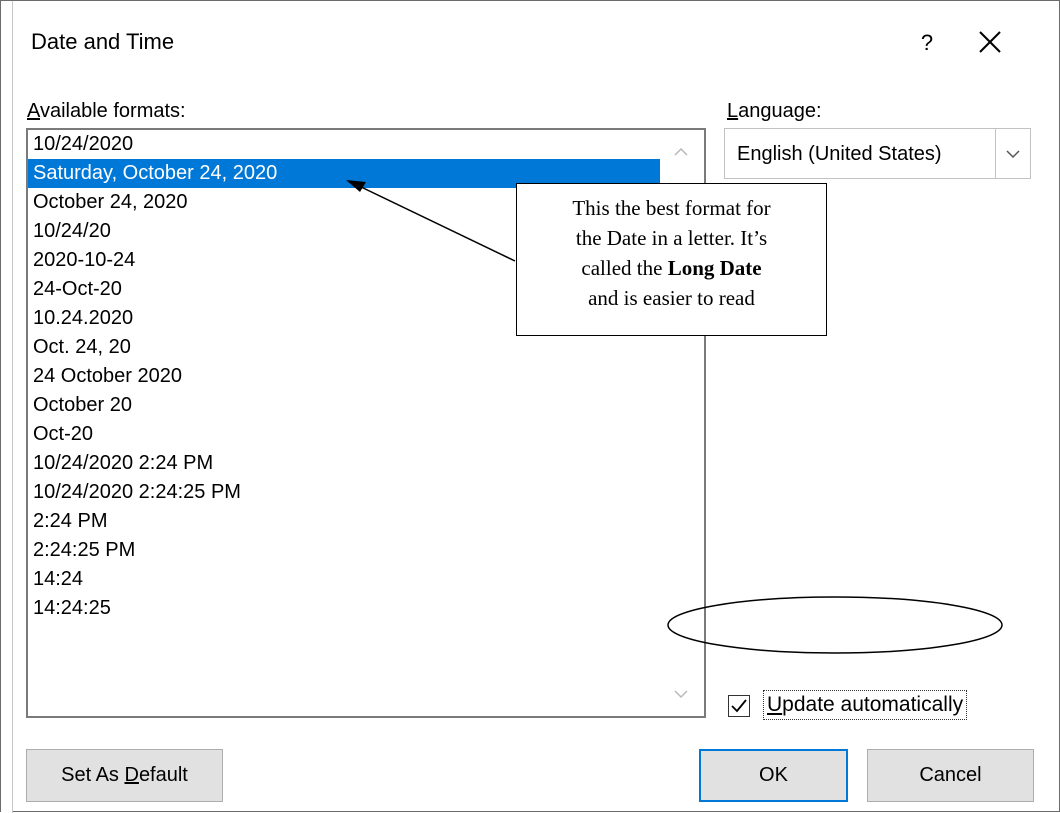  Describe the element at coordinates (671, 298) in the screenshot. I see `callout-line-4: and is easier to read` at that location.